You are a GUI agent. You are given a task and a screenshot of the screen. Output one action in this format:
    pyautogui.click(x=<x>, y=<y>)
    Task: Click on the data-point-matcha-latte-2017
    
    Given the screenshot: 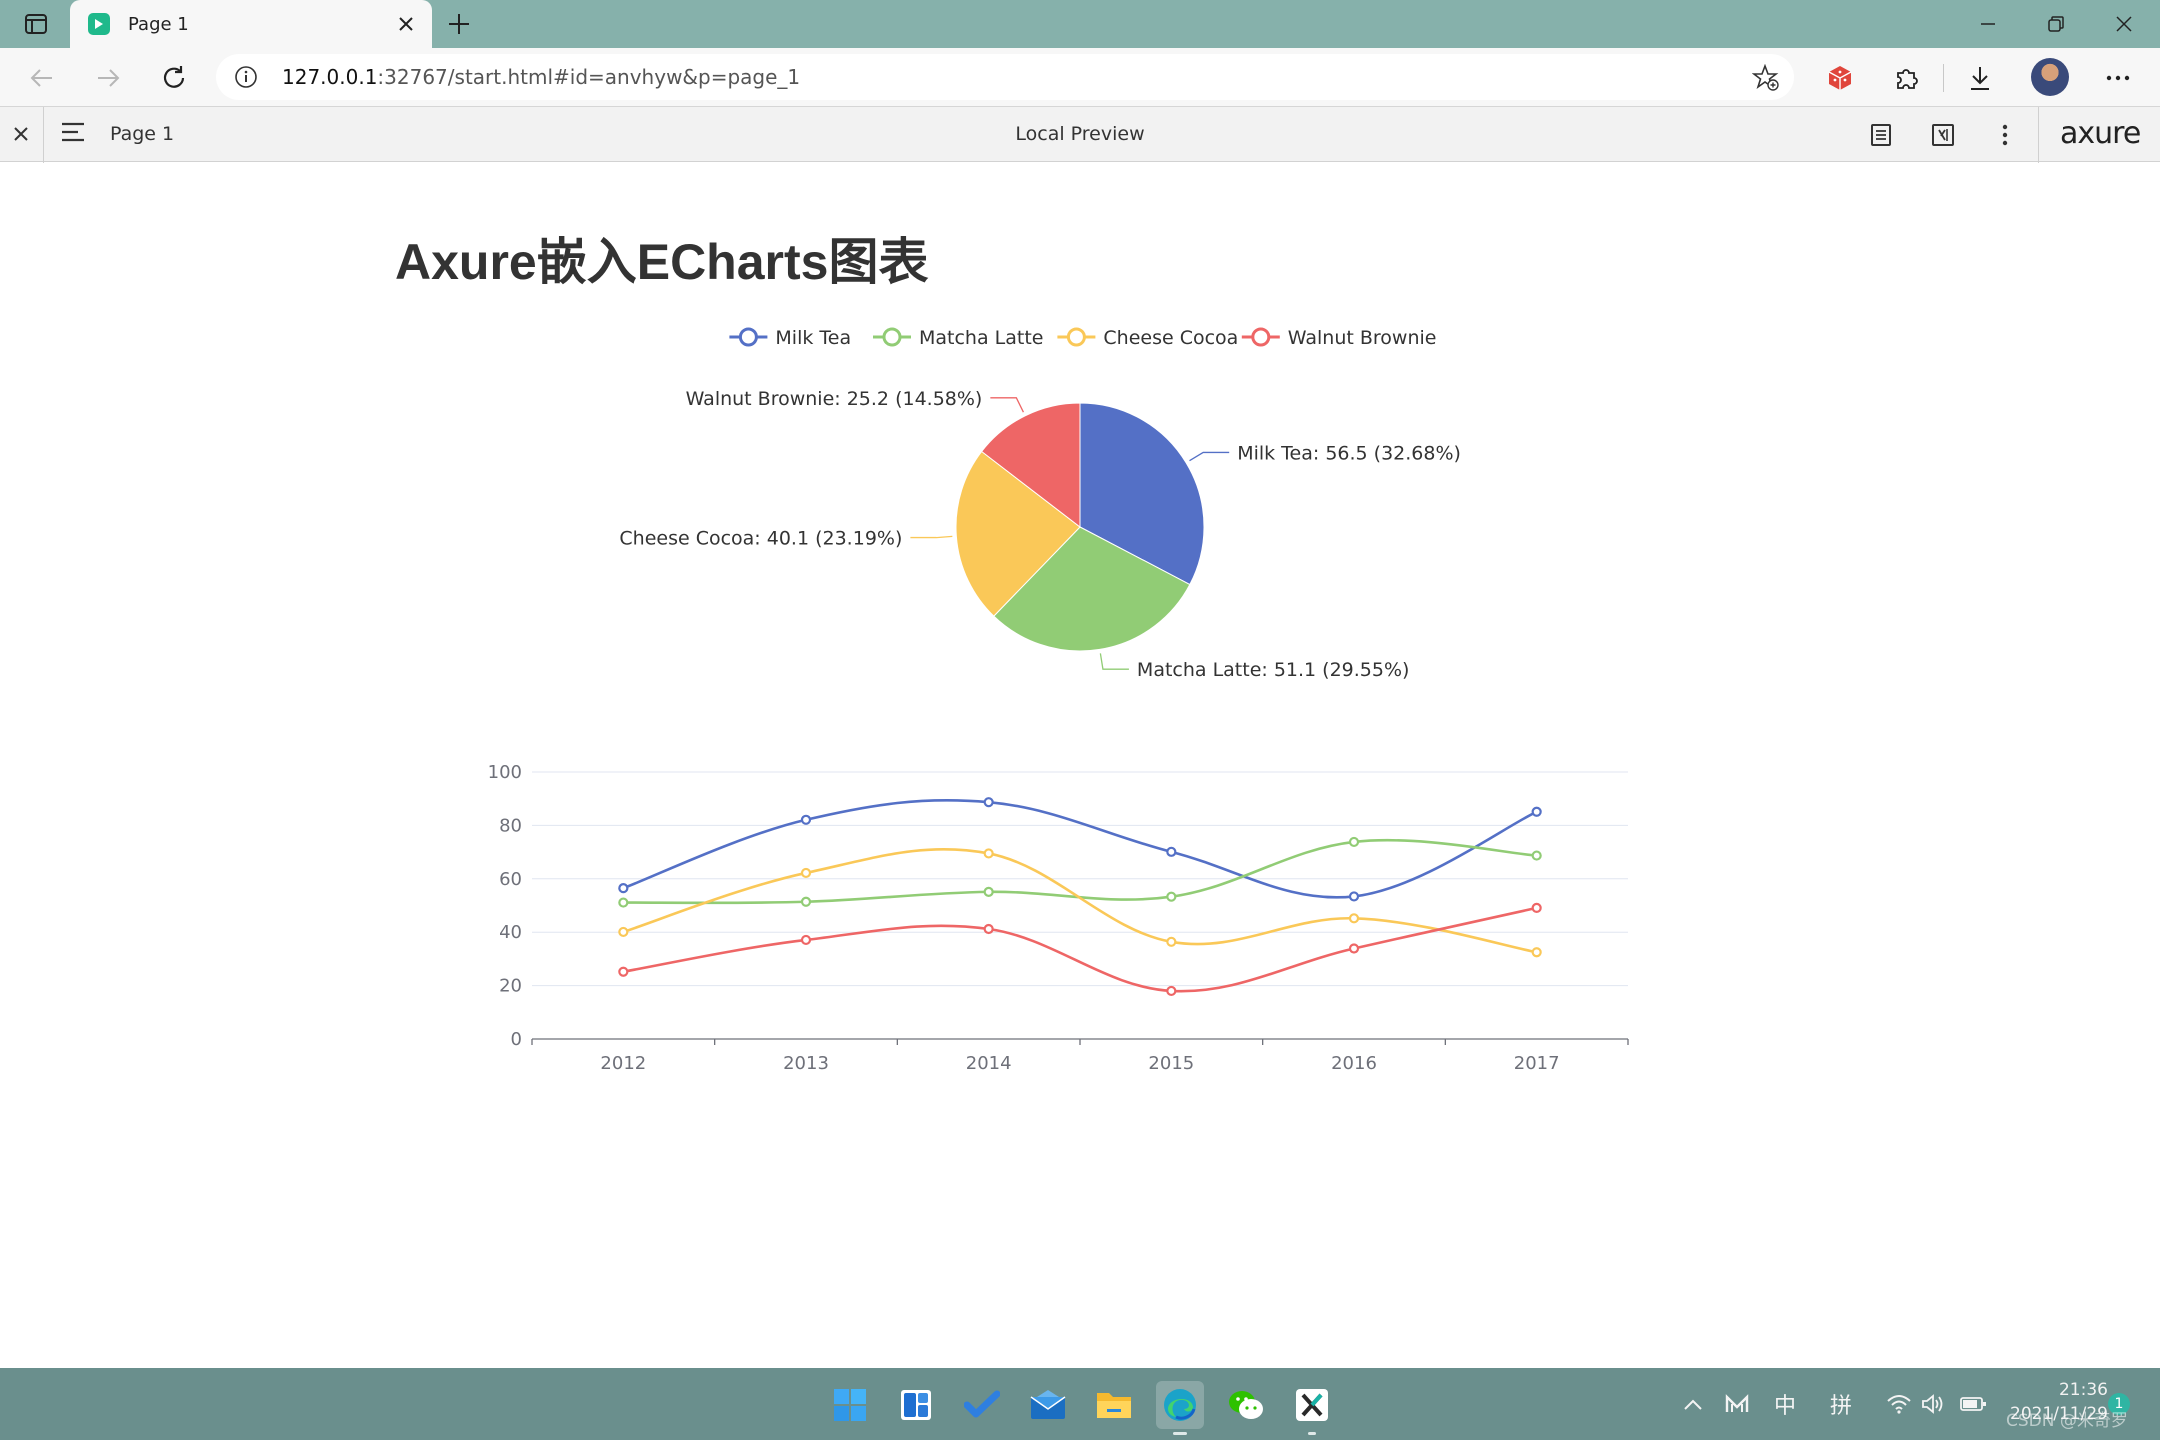 What is the action you would take?
    pyautogui.click(x=1536, y=855)
    